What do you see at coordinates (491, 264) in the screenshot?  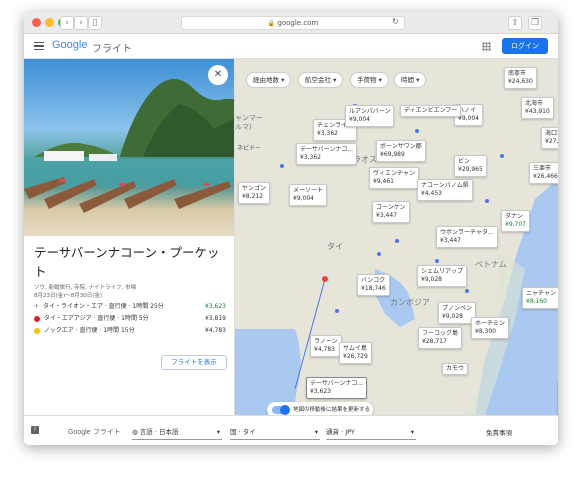 I see `country-label: ベトナム` at bounding box center [491, 264].